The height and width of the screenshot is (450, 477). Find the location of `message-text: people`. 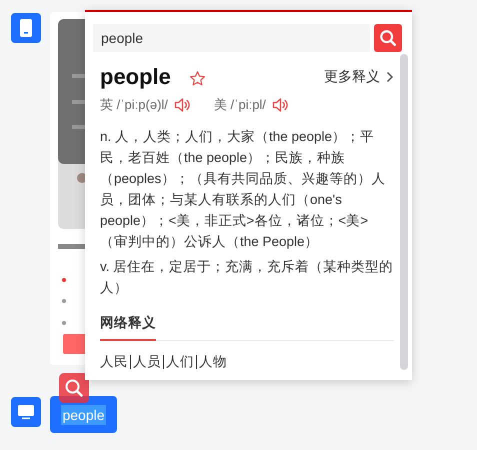

message-text: people is located at coordinates (83, 414).